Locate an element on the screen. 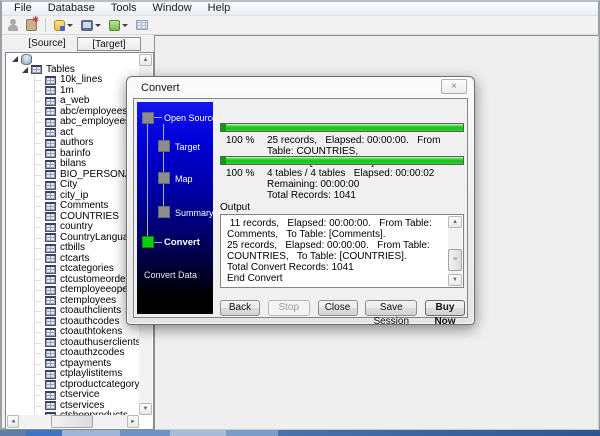 The height and width of the screenshot is (436, 600). tree-item: 10k_lines is located at coordinates (73, 80).